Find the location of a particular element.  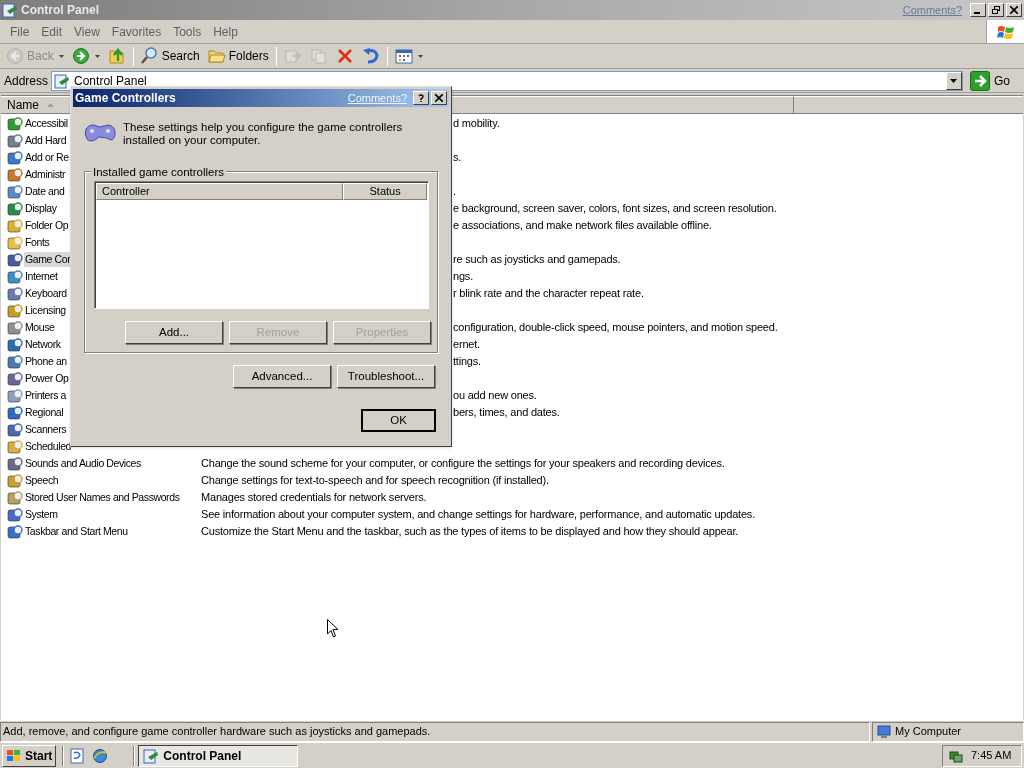

applet-description: r blink rate and the character repeat rate. is located at coordinates (548, 294).